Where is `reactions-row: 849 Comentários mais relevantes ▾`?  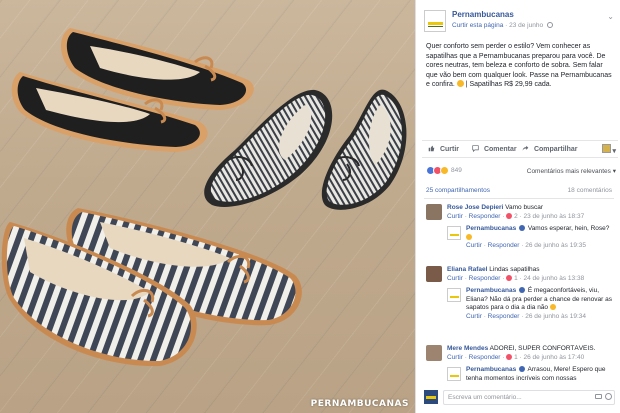 reactions-row: 849 Comentários mais relevantes ▾ is located at coordinates (521, 172).